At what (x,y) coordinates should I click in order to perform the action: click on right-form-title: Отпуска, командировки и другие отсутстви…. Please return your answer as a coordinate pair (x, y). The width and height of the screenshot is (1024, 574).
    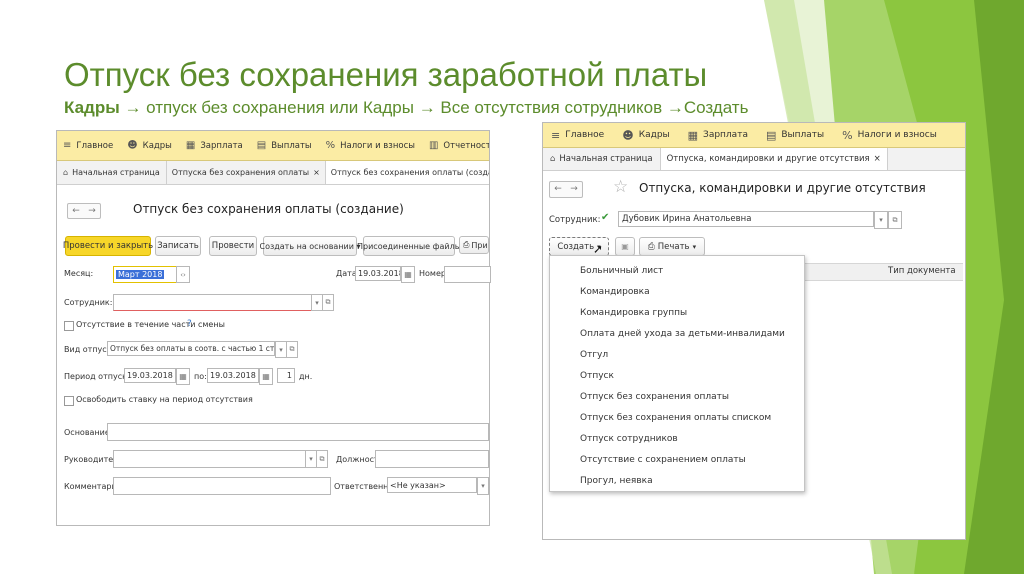
    Looking at the image, I should click on (782, 188).